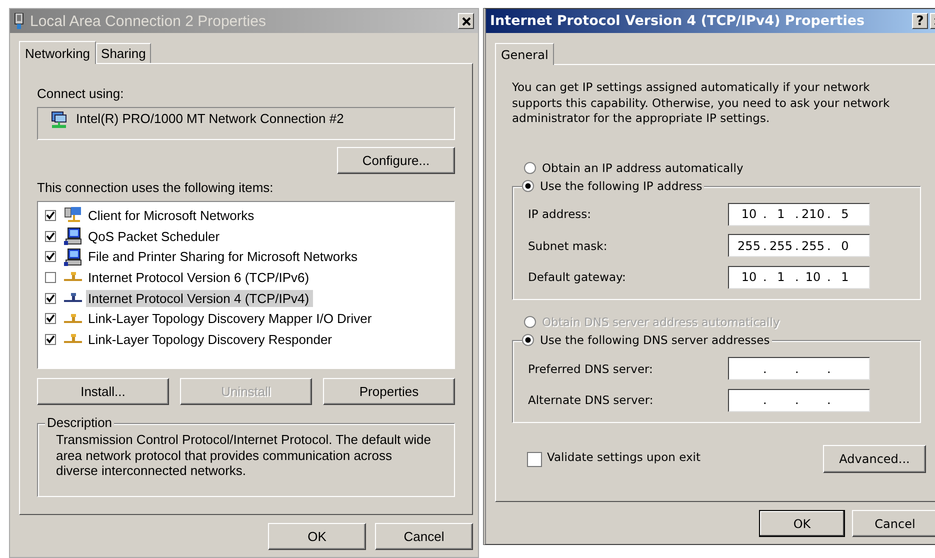 This screenshot has width=935, height=558. I want to click on ip-address-field: 255 . 255 . 255 . 0, so click(799, 246).